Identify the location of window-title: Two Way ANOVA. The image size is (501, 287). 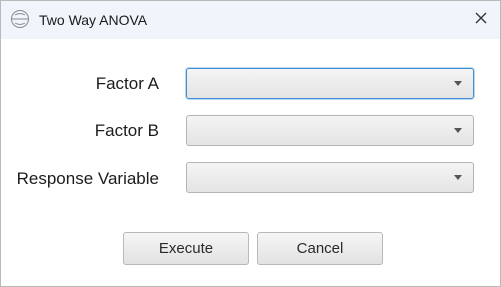
(93, 20).